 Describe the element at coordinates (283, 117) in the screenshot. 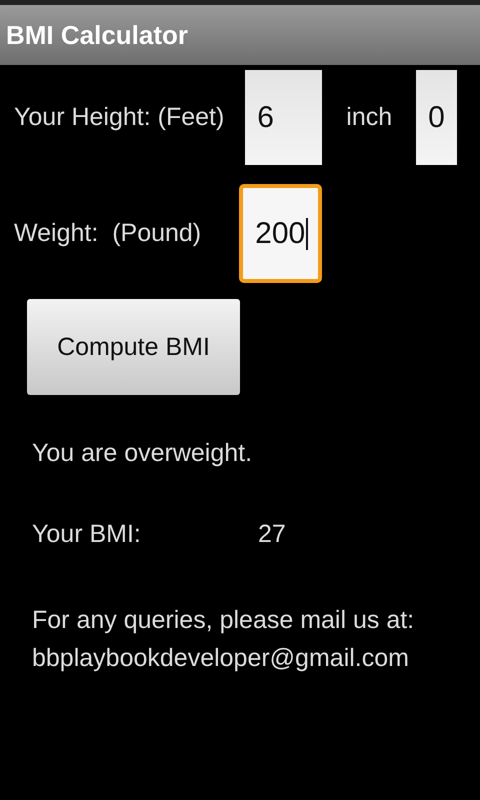

I see `input-field: 6` at that location.